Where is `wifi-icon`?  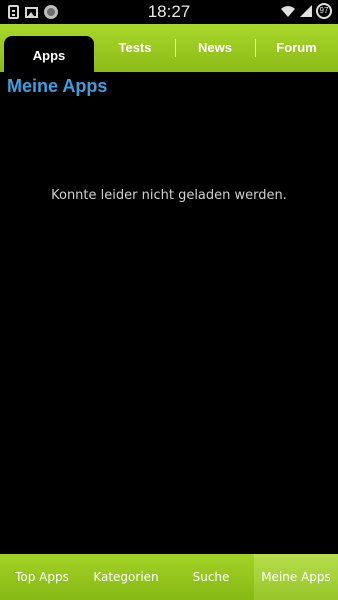
wifi-icon is located at coordinates (288, 11).